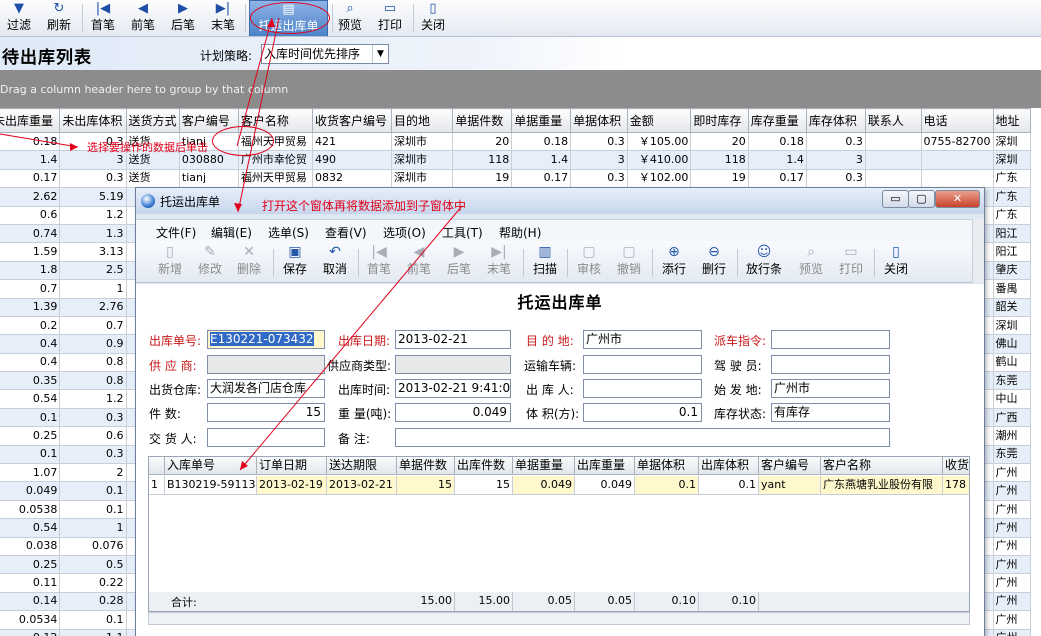  Describe the element at coordinates (1012, 325) in the screenshot. I see `grid-cell: 深圳` at that location.